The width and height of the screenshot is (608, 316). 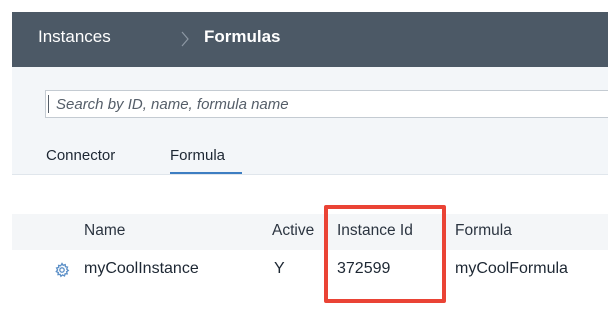 What do you see at coordinates (310, 270) in the screenshot?
I see `table-row: myCoolInstance Y 372599 myCoolFormula` at bounding box center [310, 270].